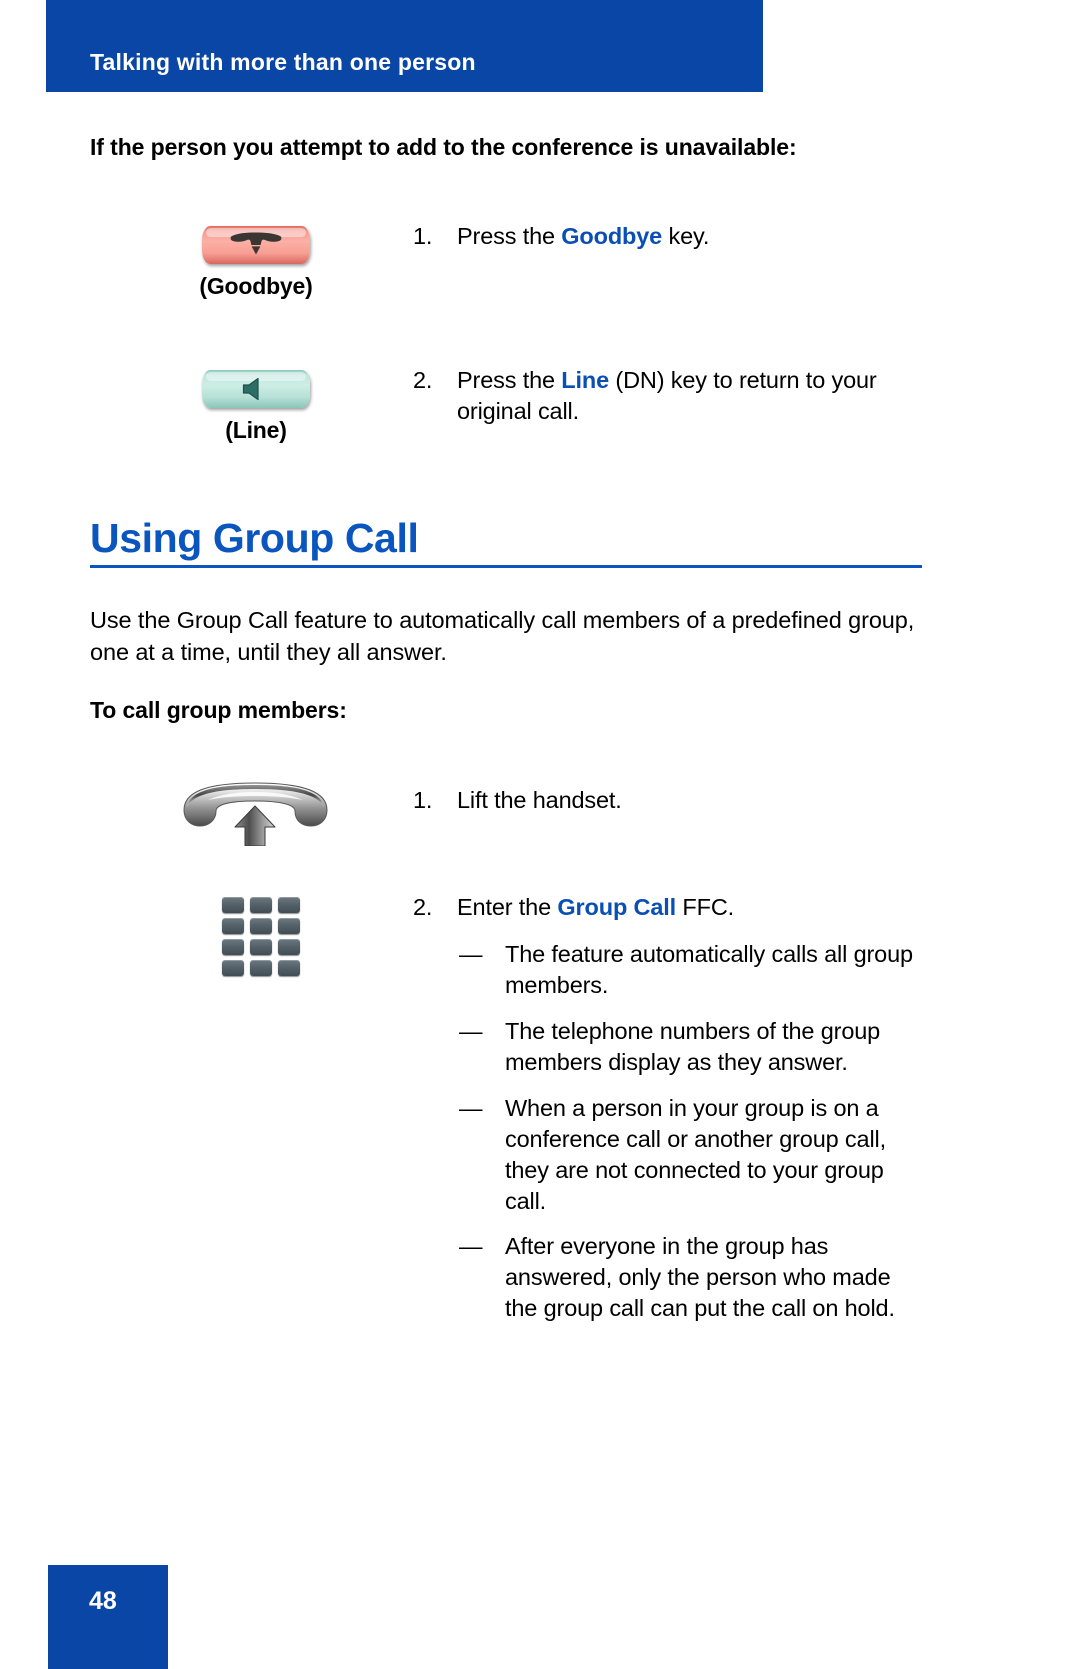  What do you see at coordinates (108, 1617) in the screenshot?
I see `page-number-box: 48` at bounding box center [108, 1617].